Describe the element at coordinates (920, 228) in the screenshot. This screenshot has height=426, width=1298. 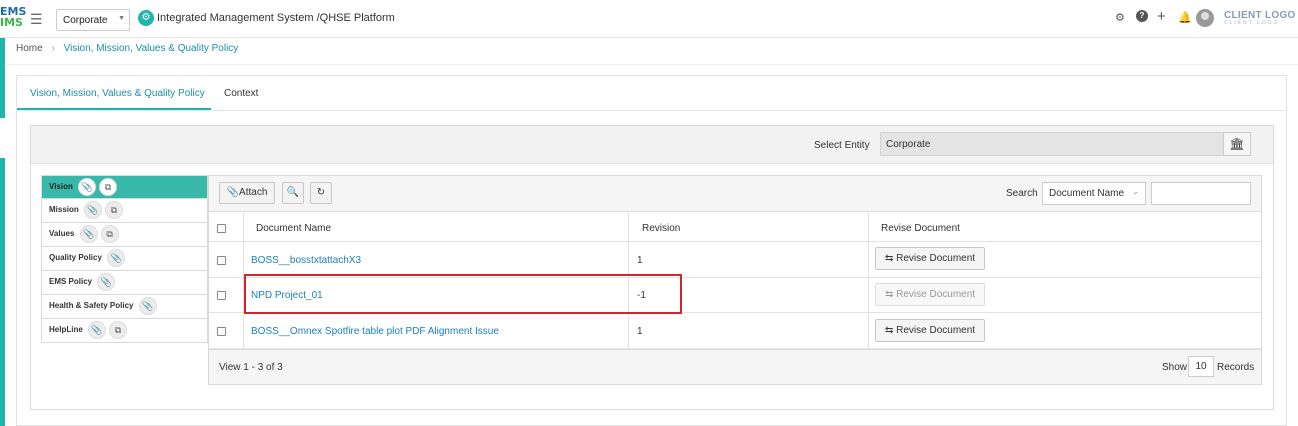
I see `column-header-revise-document: Revise Document` at that location.